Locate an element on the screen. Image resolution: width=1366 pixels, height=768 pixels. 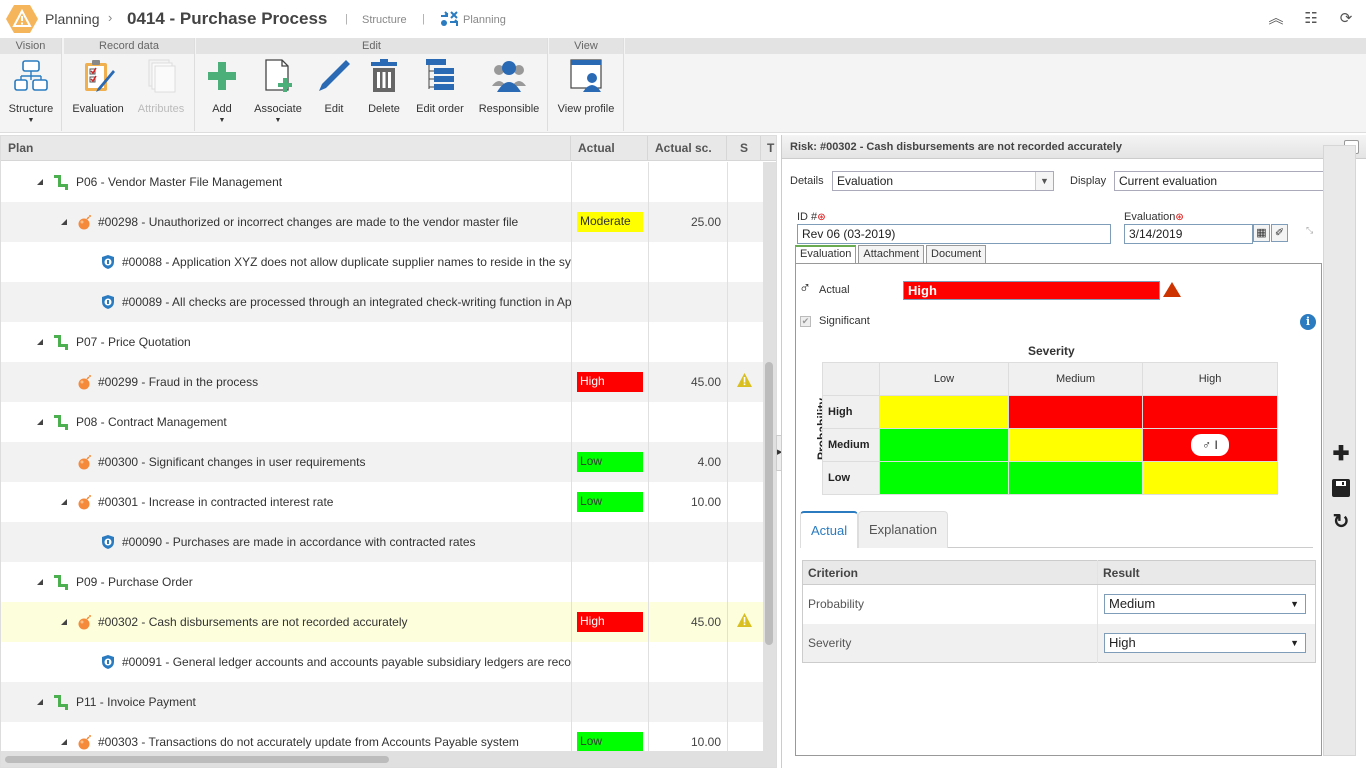
evaluation-date-input: 3/14/2019 is located at coordinates (1188, 234).